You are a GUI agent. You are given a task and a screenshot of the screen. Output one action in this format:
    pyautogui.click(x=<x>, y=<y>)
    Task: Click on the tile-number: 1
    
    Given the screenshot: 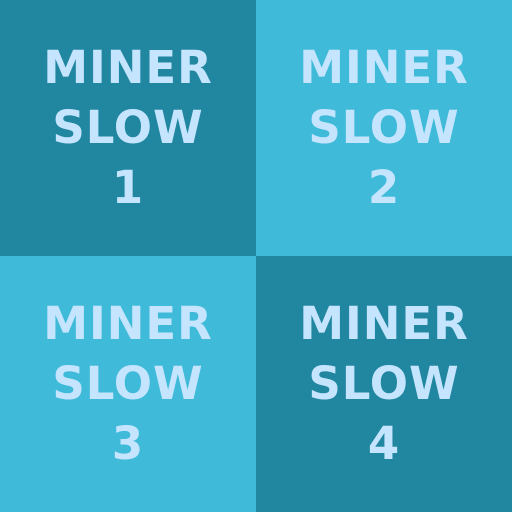 What is the action you would take?
    pyautogui.click(x=128, y=187)
    